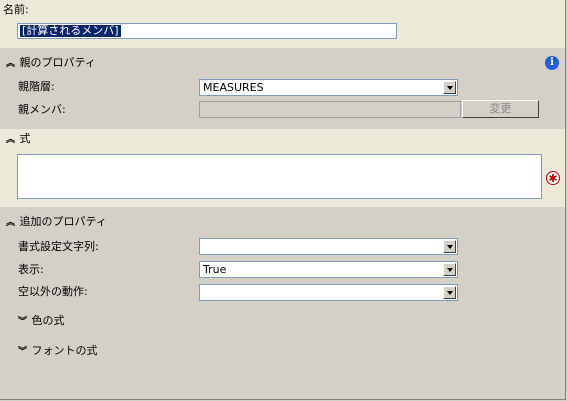 The height and width of the screenshot is (401, 567). I want to click on name-label: 名前:, so click(16, 9).